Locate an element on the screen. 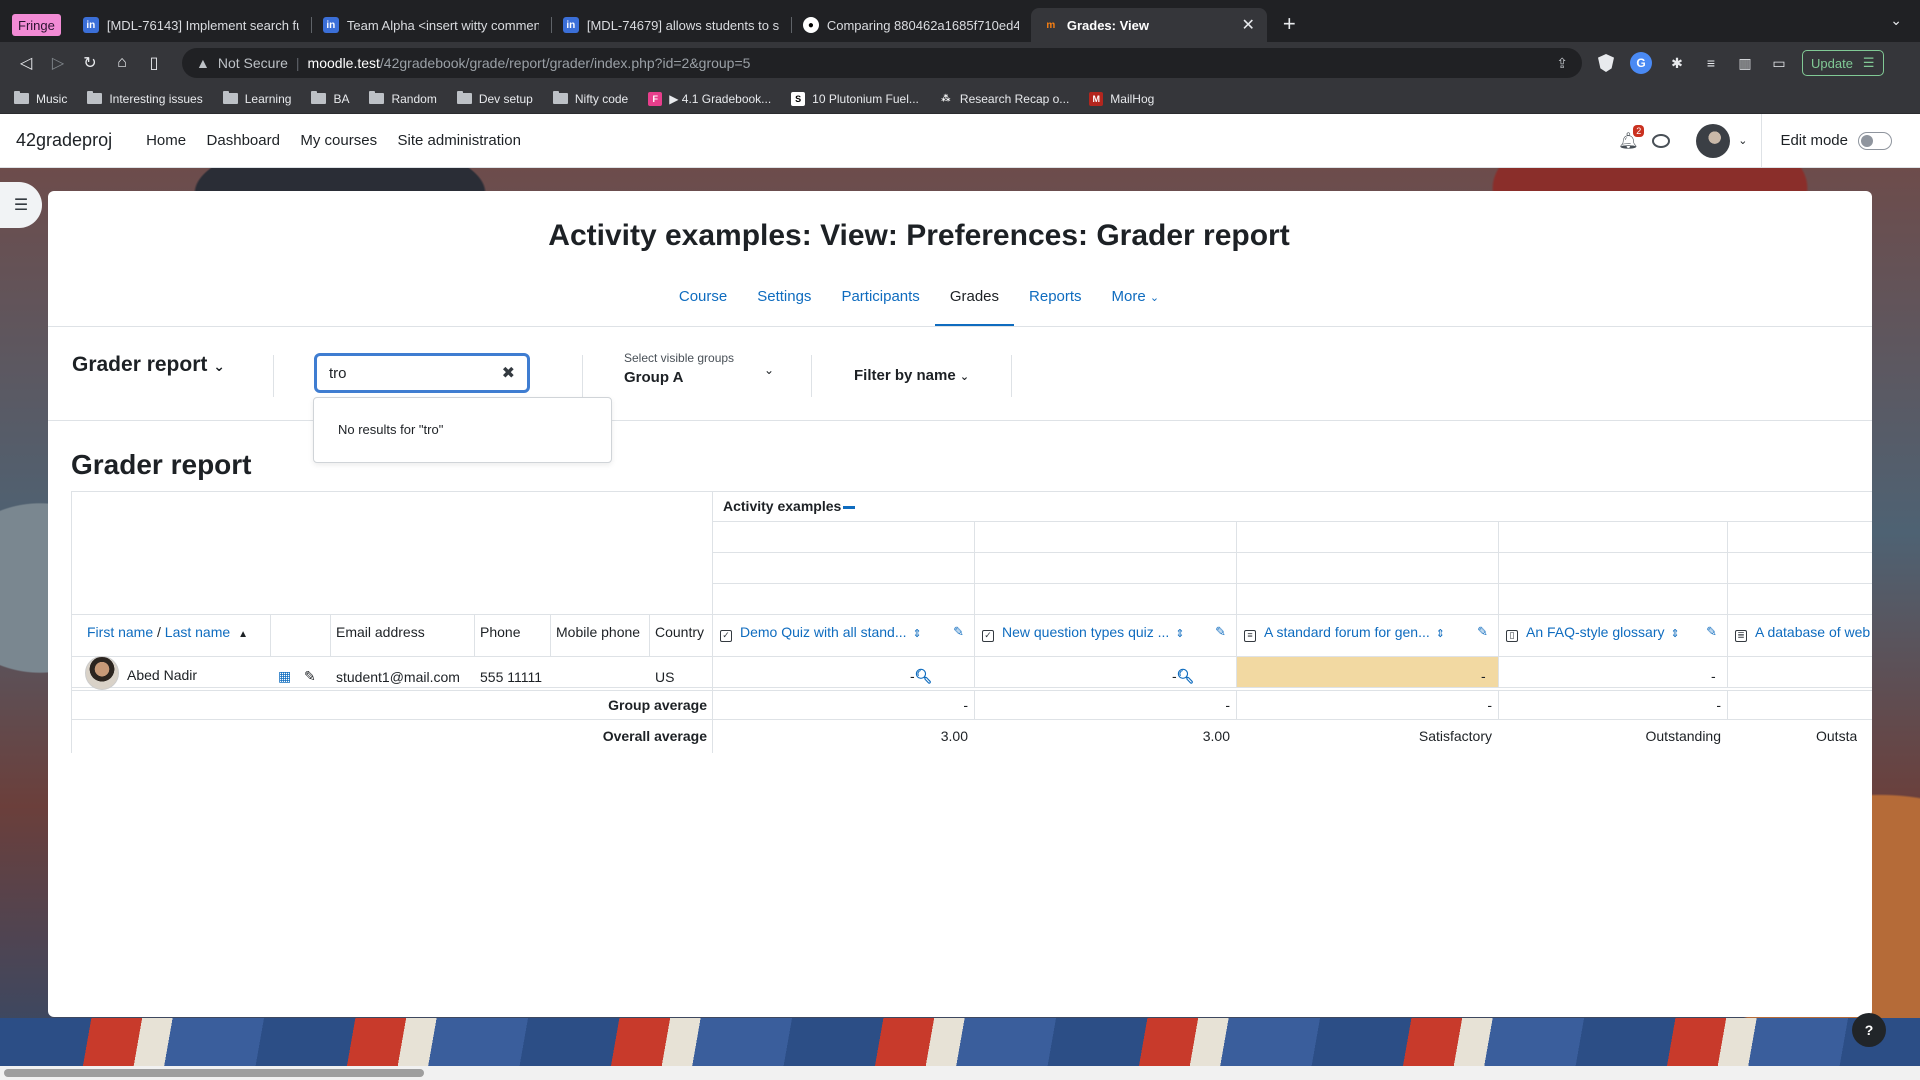  sidebar-icon: ▥ is located at coordinates (1745, 63).